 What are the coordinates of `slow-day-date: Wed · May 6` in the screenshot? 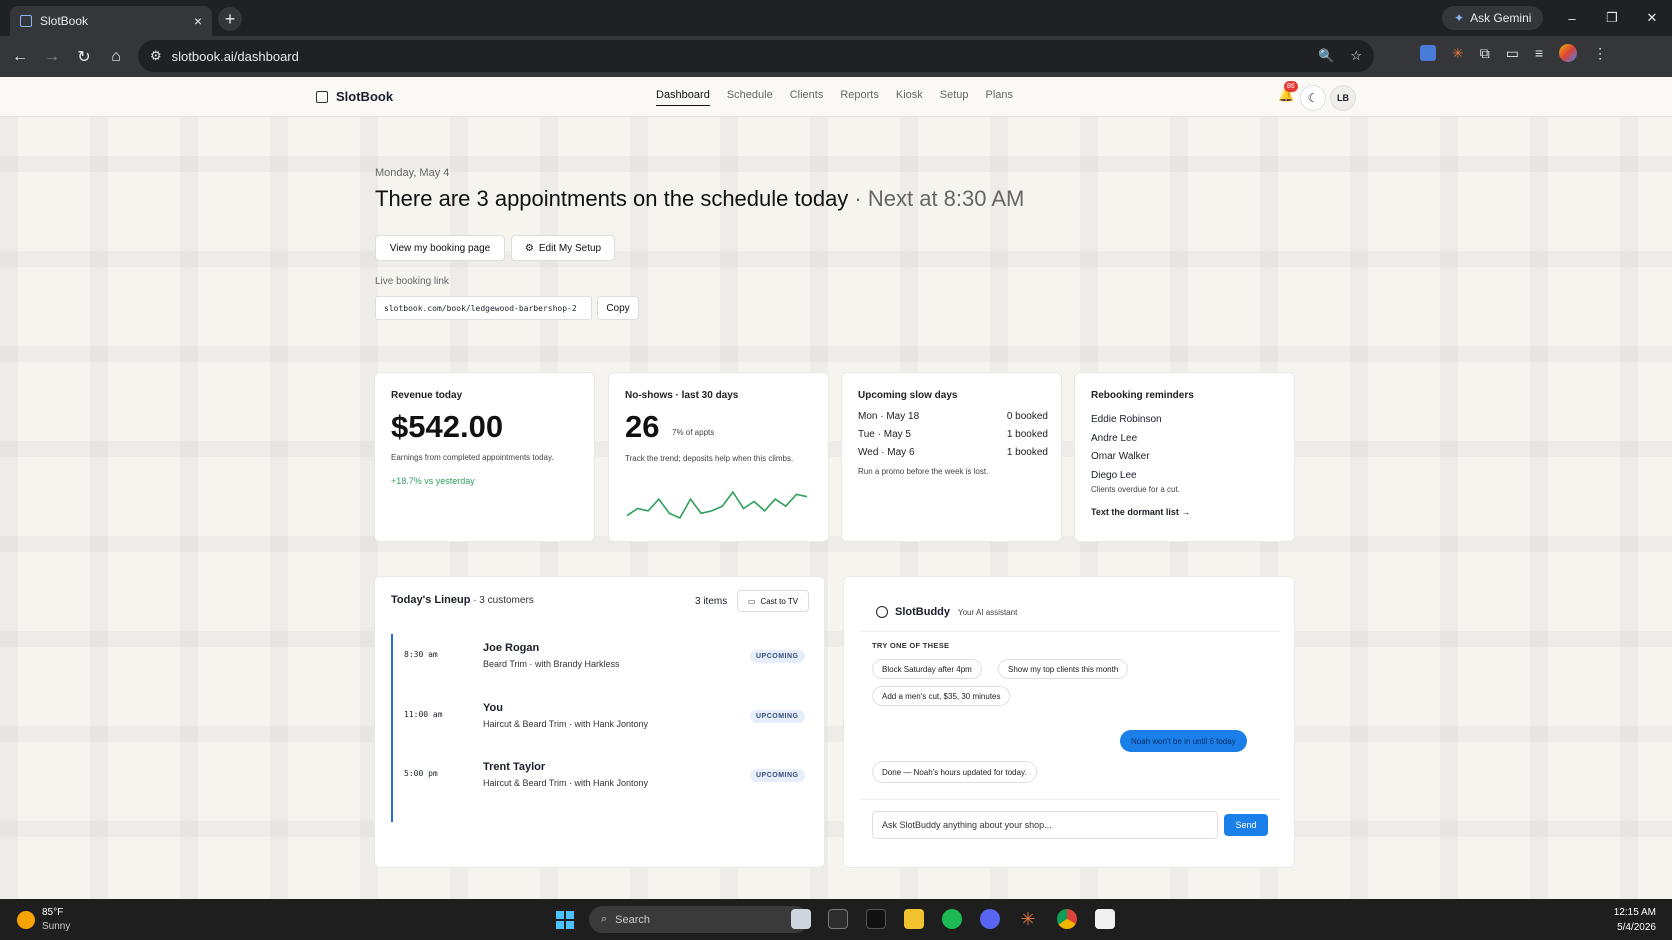 It's located at (886, 452).